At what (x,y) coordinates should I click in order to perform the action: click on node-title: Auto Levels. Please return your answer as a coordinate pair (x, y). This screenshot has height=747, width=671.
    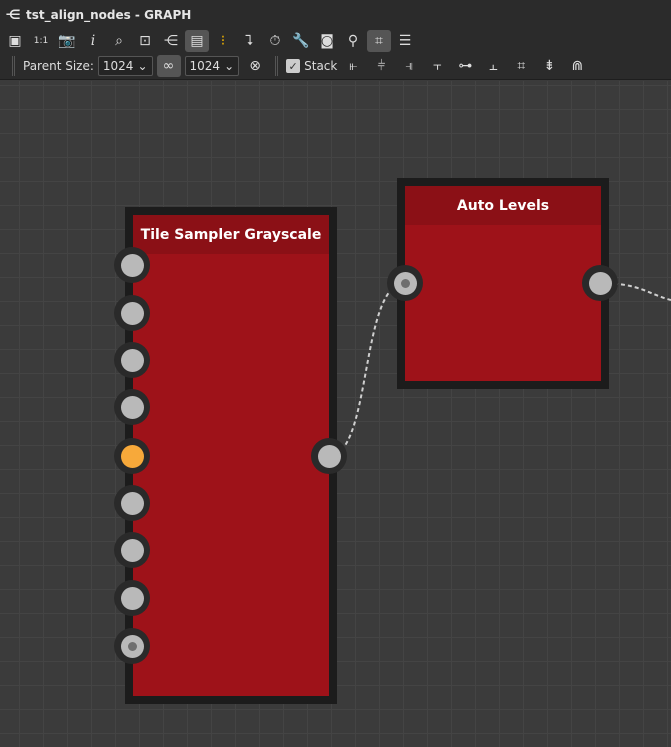
    Looking at the image, I should click on (503, 205).